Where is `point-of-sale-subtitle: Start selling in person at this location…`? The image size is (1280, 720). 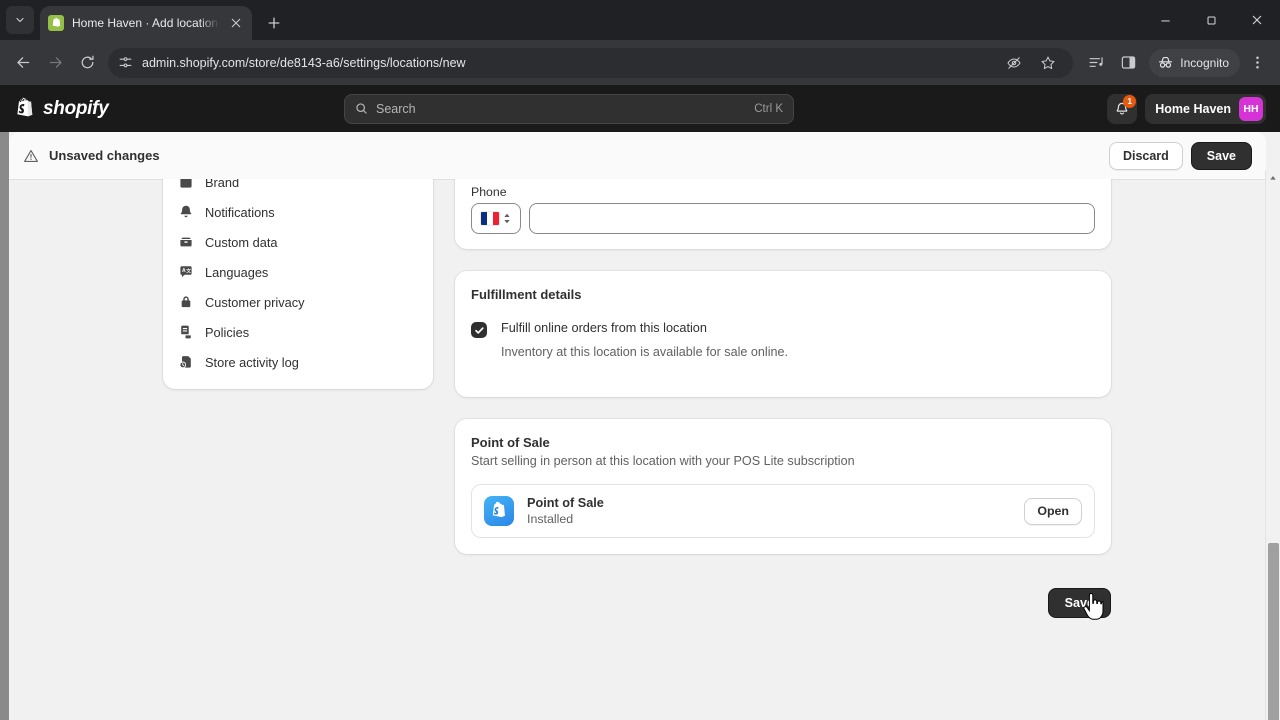 point-of-sale-subtitle: Start selling in person at this location… is located at coordinates (663, 461).